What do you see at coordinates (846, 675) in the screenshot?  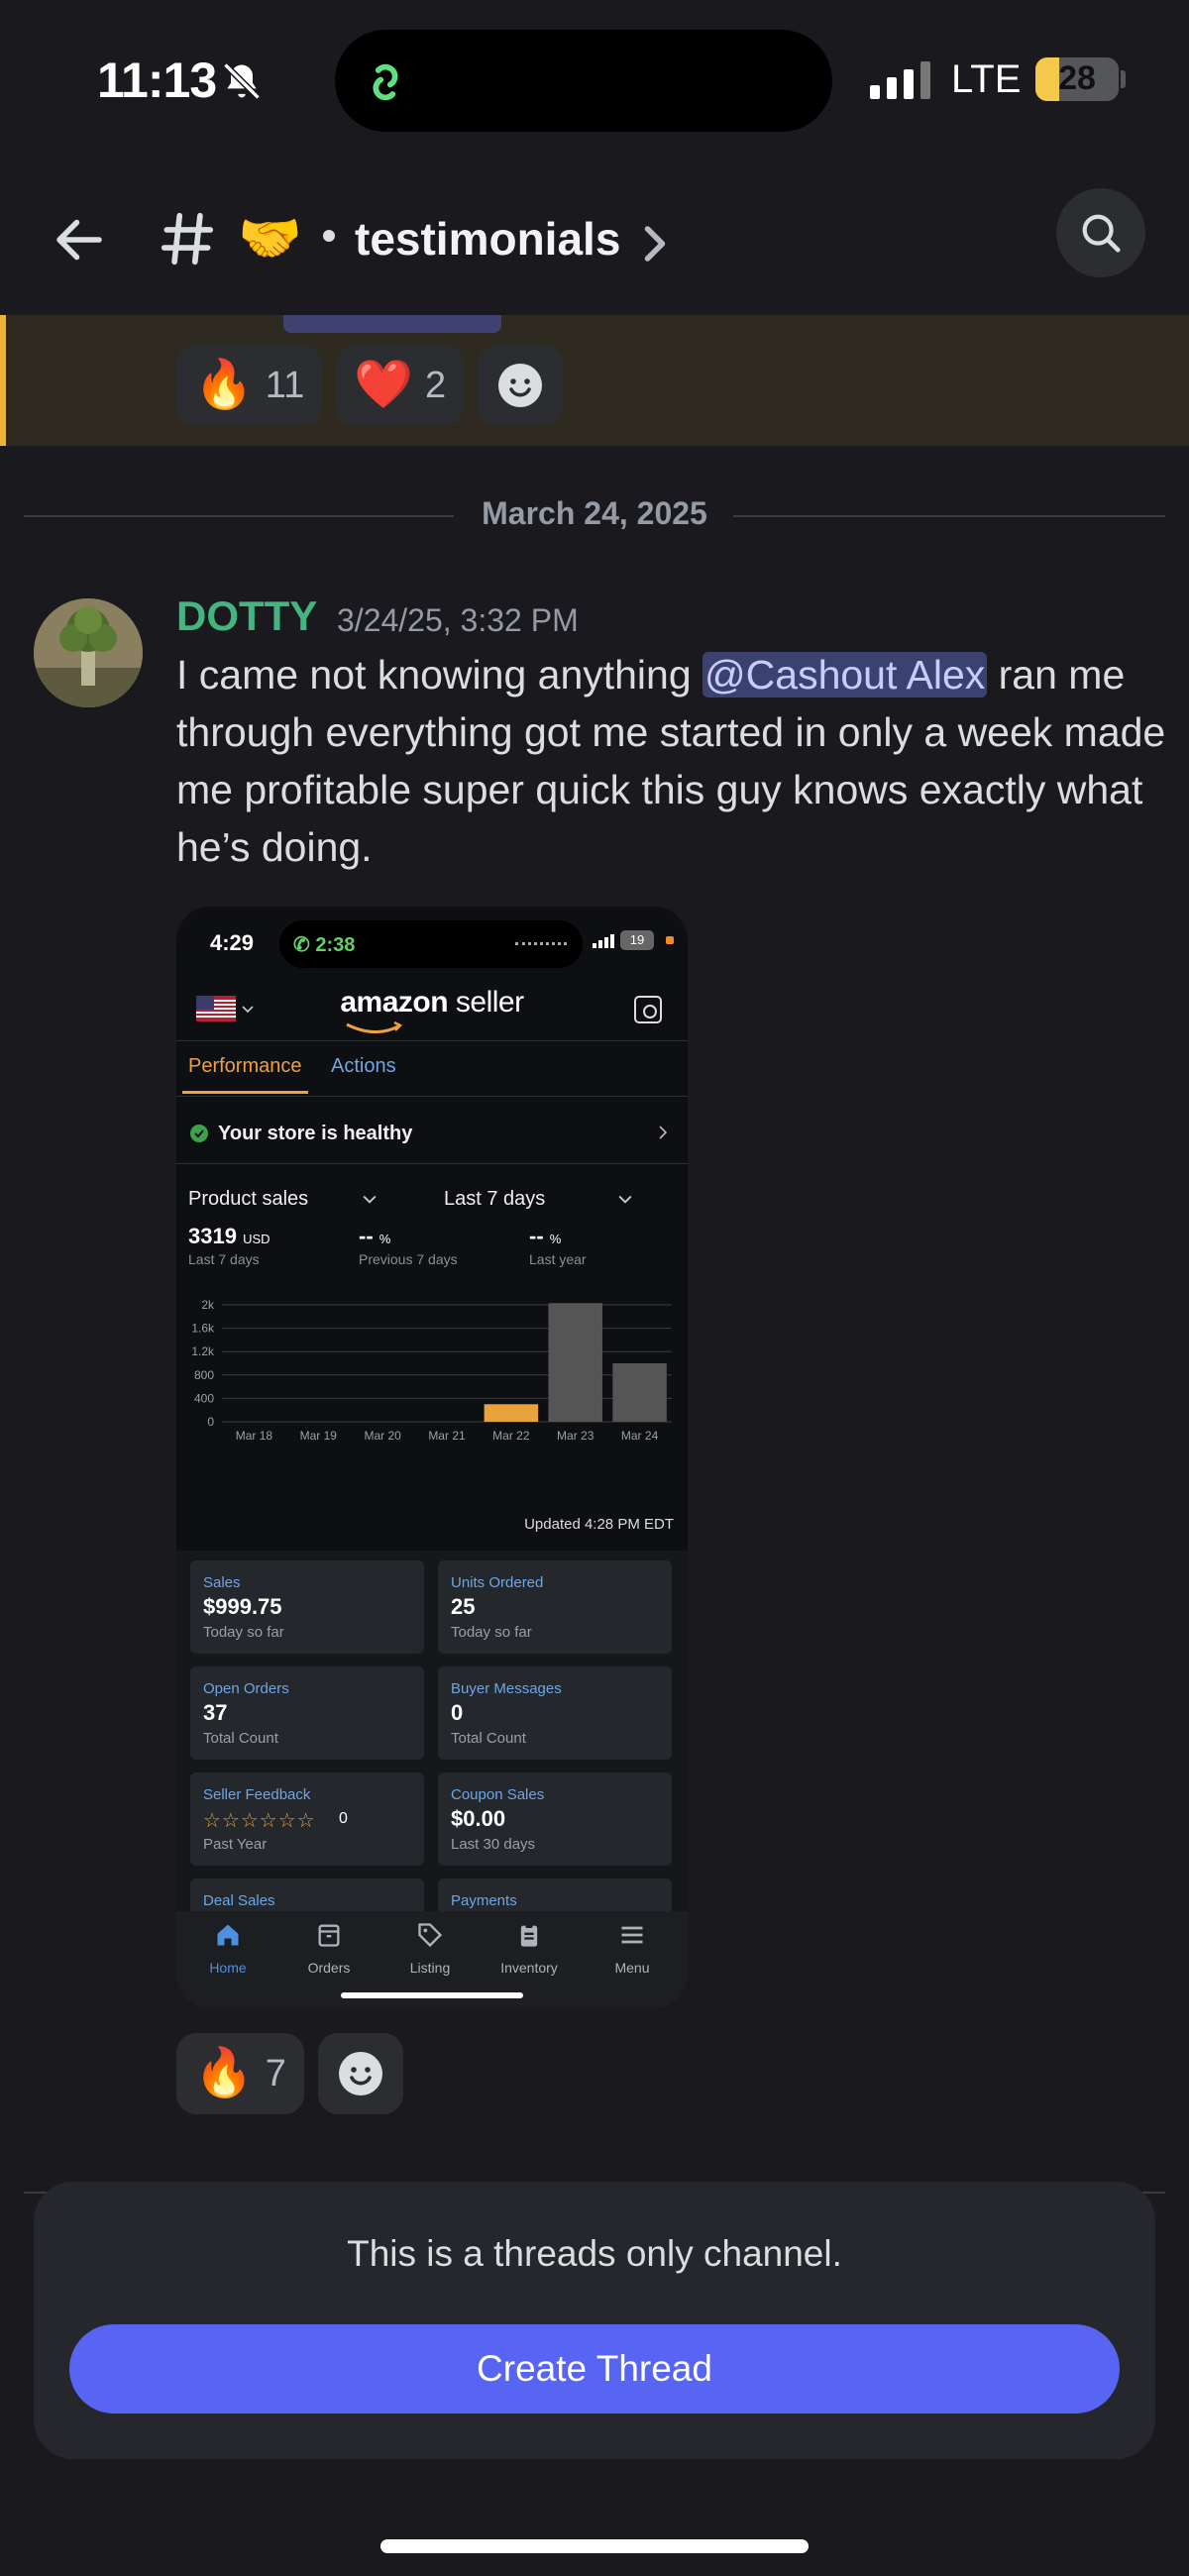 I see `user-mention: @Cashout Alex` at bounding box center [846, 675].